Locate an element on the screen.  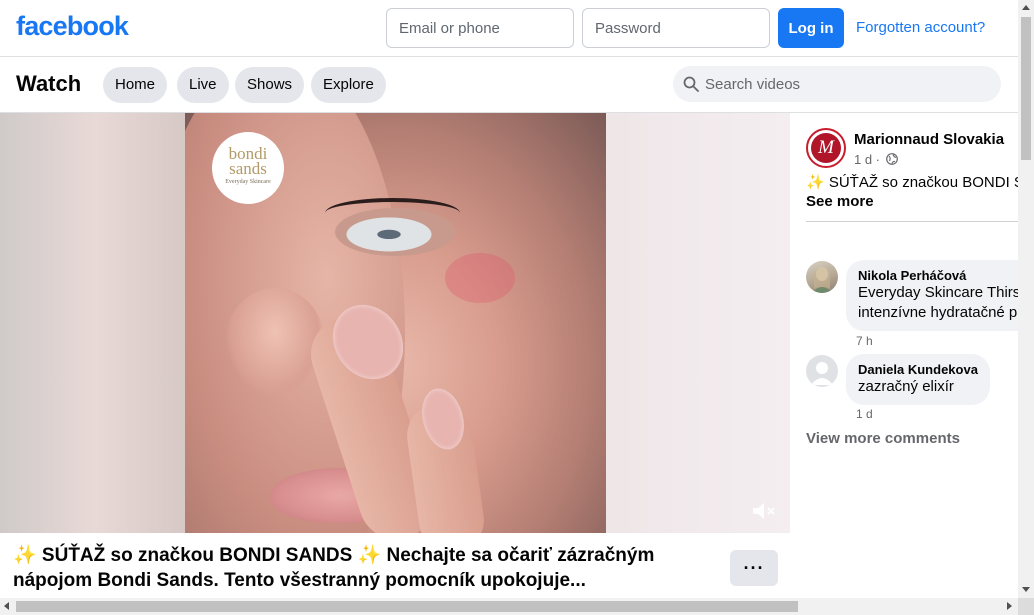
horizontal-scroll-thumb is located at coordinates (407, 606).